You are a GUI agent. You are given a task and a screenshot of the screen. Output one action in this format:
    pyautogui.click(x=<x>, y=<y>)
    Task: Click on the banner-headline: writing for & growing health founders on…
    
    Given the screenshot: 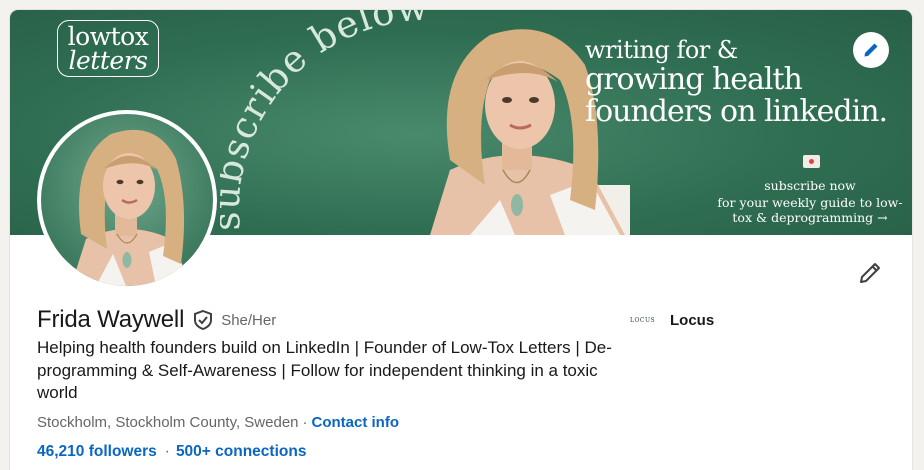 What is the action you would take?
    pyautogui.click(x=736, y=82)
    